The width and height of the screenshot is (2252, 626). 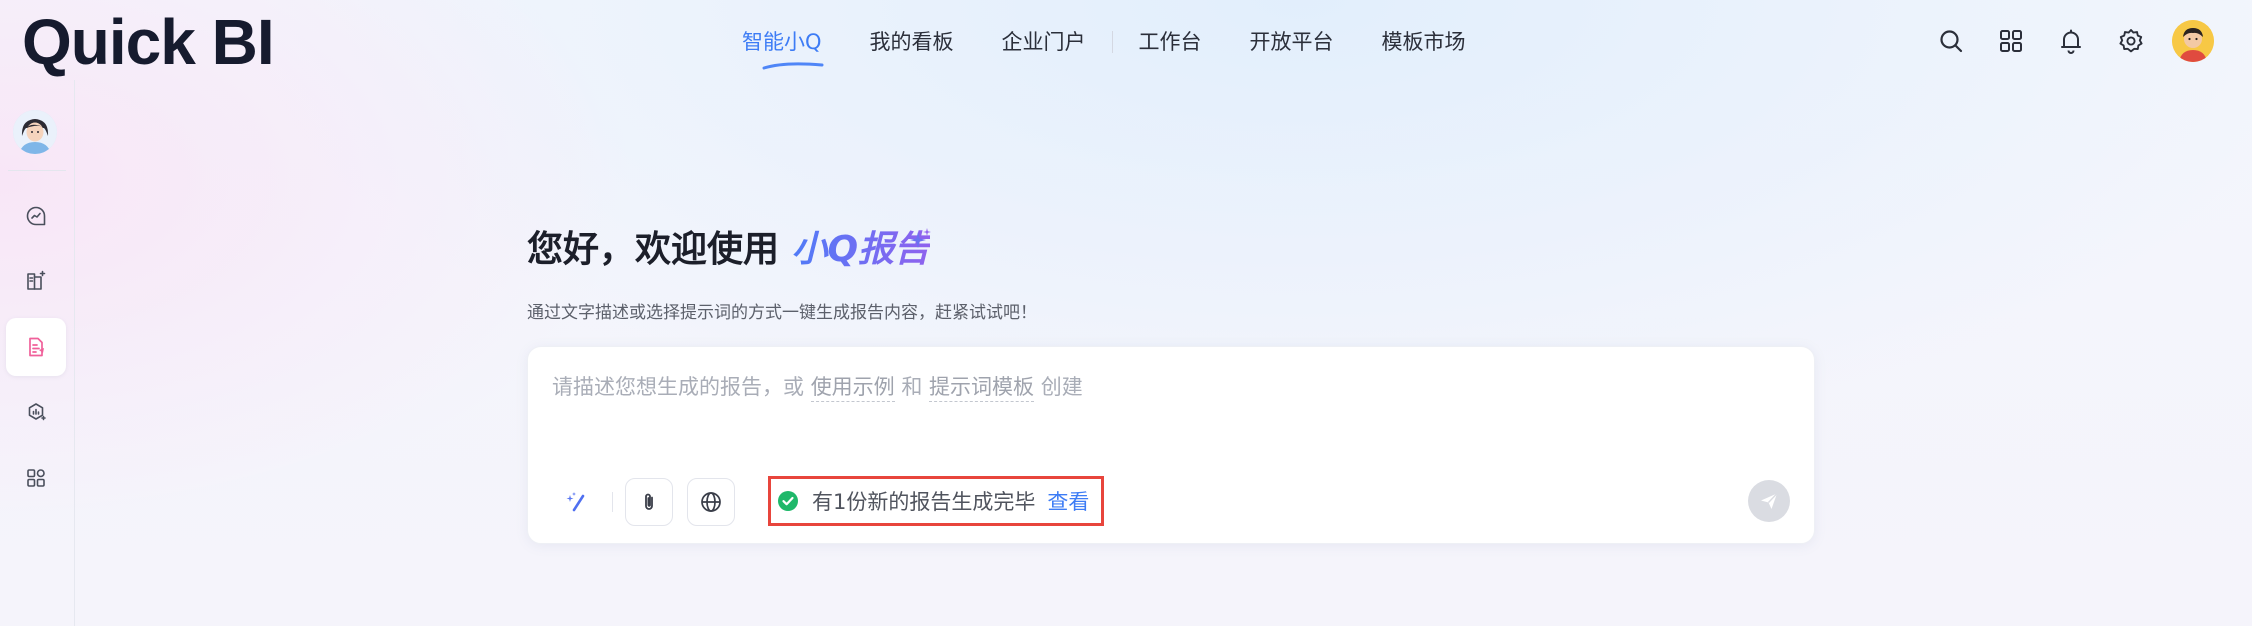 I want to click on paperclip-icon, so click(x=649, y=501).